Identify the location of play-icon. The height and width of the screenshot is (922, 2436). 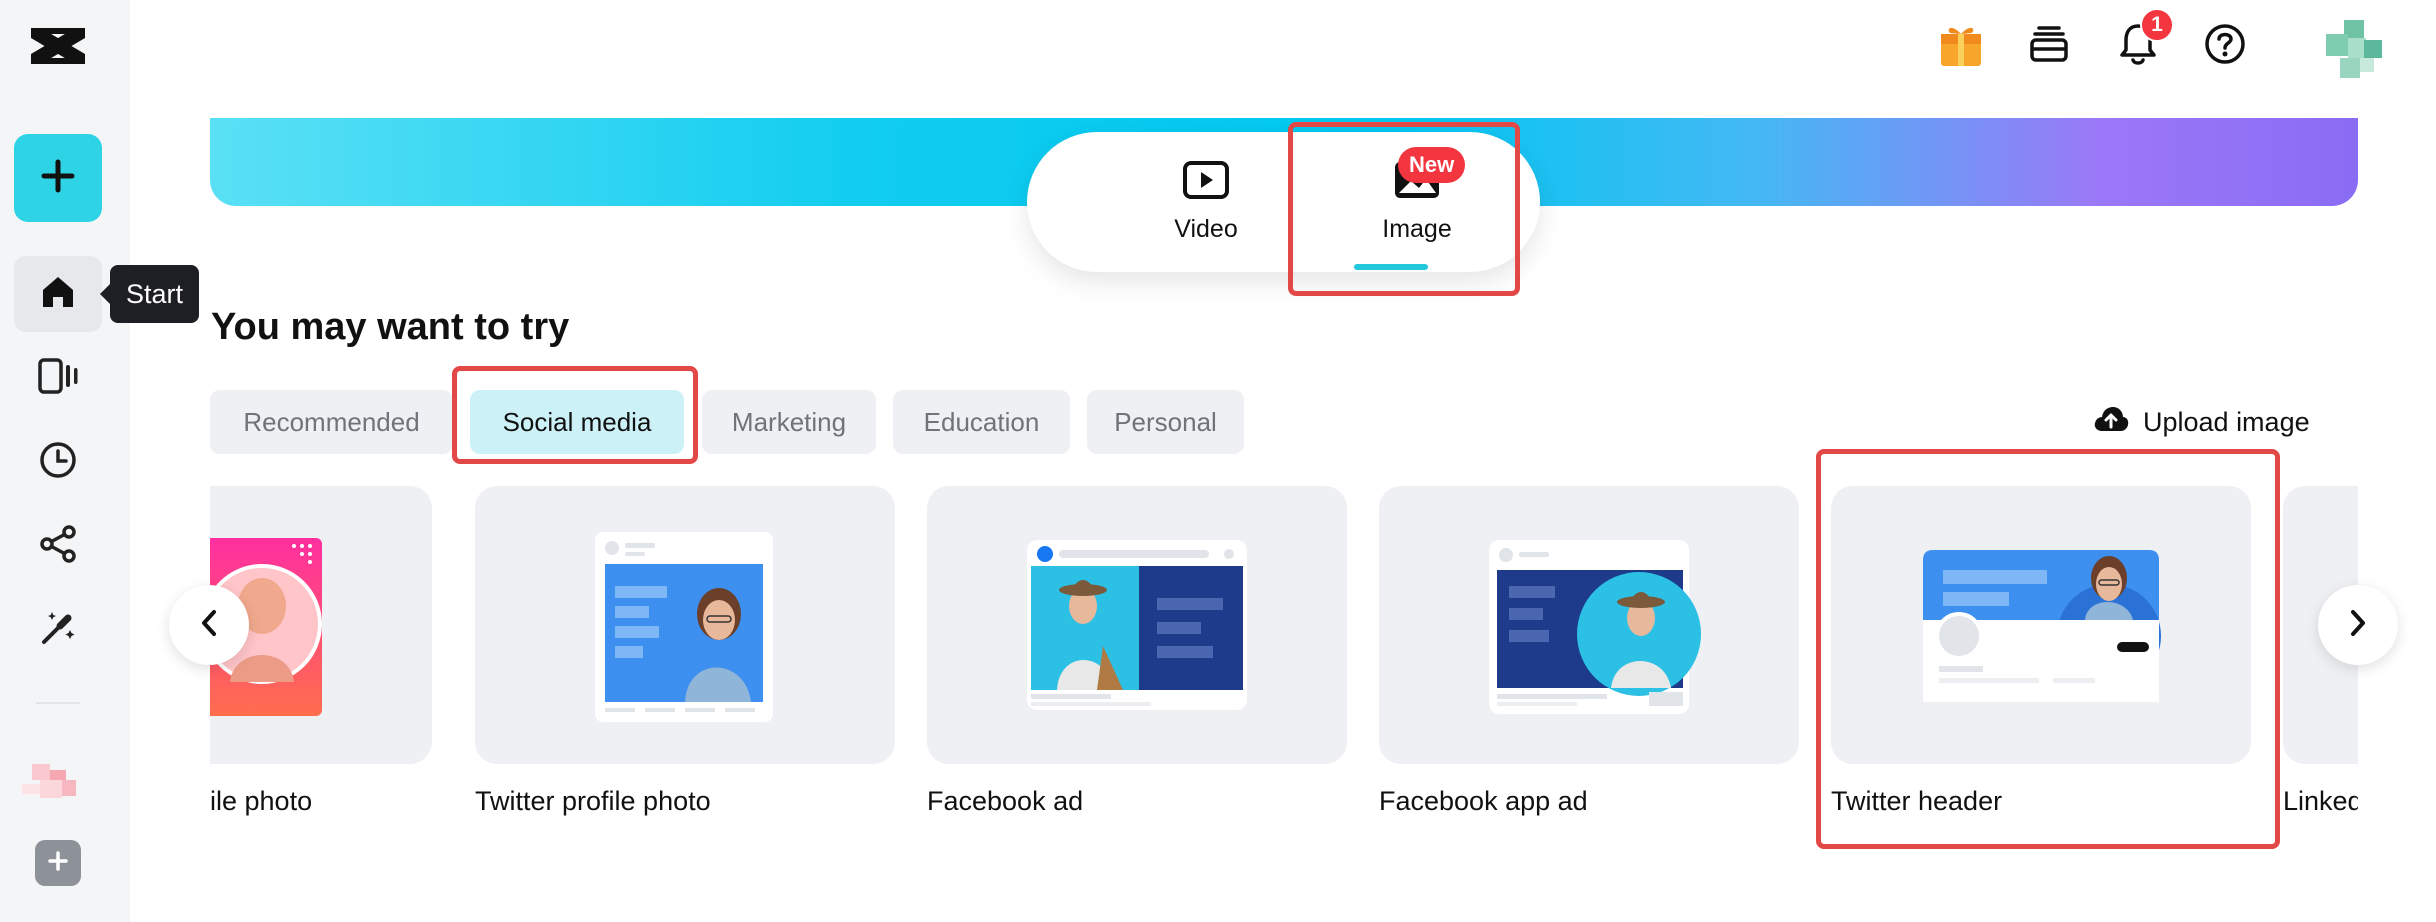
(1206, 182).